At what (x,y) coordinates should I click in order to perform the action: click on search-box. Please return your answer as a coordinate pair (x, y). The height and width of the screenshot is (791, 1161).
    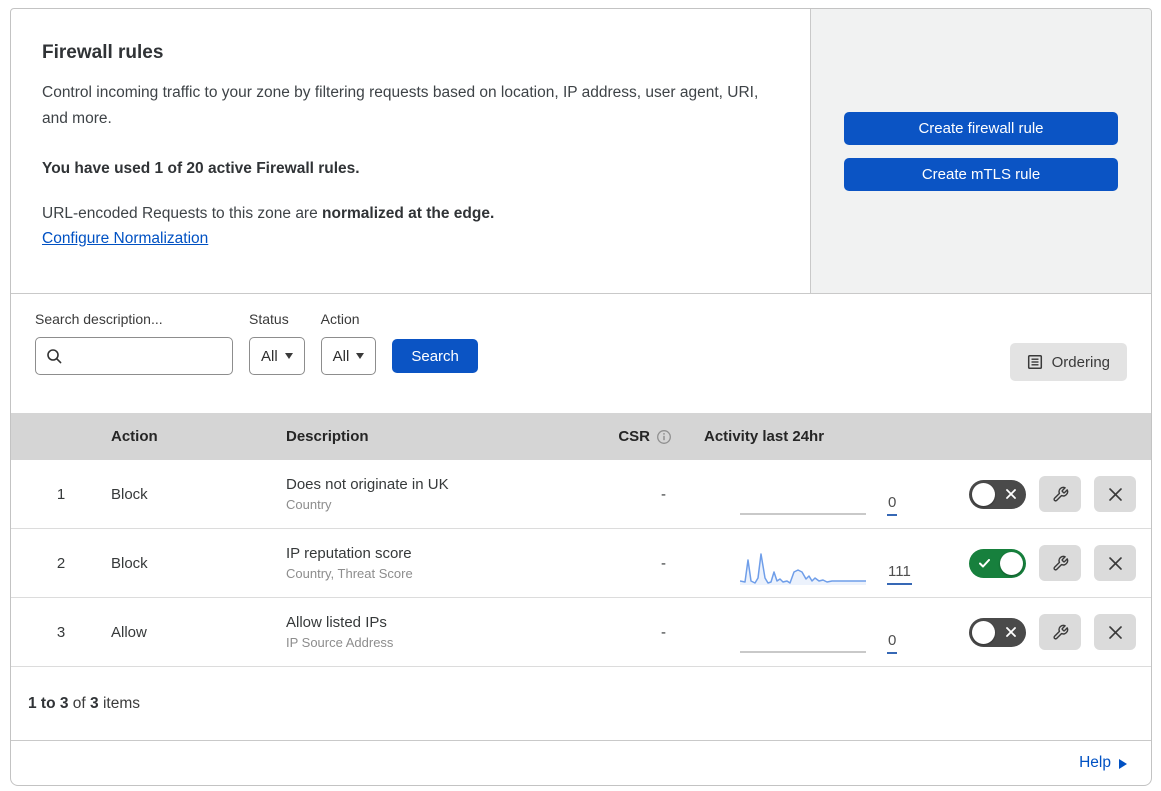
    Looking at the image, I should click on (134, 356).